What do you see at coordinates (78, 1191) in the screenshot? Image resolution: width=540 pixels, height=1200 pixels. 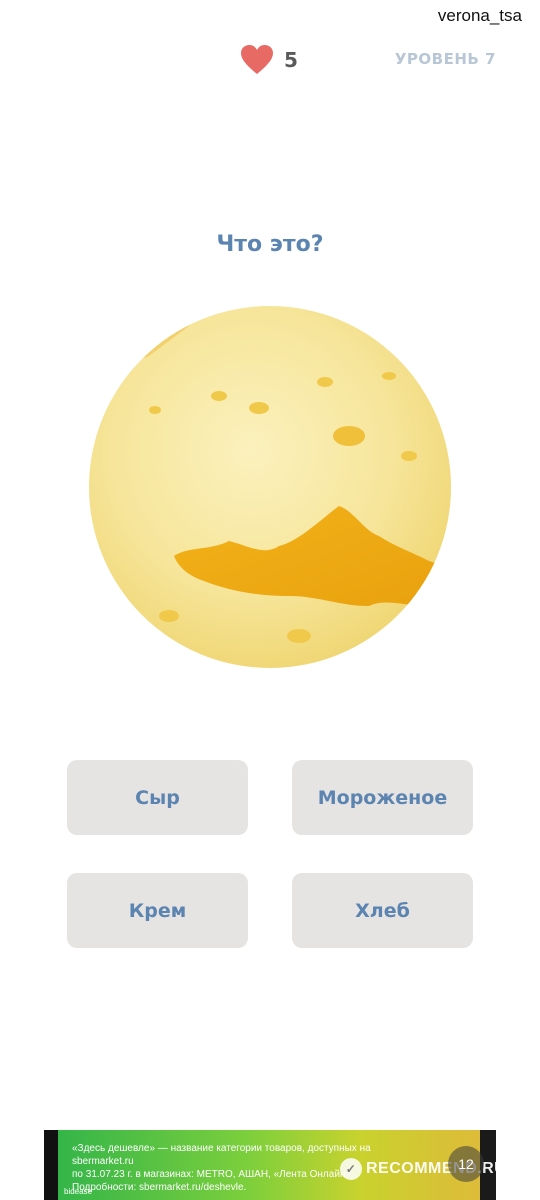 I see `ad-brand-label: bidease` at bounding box center [78, 1191].